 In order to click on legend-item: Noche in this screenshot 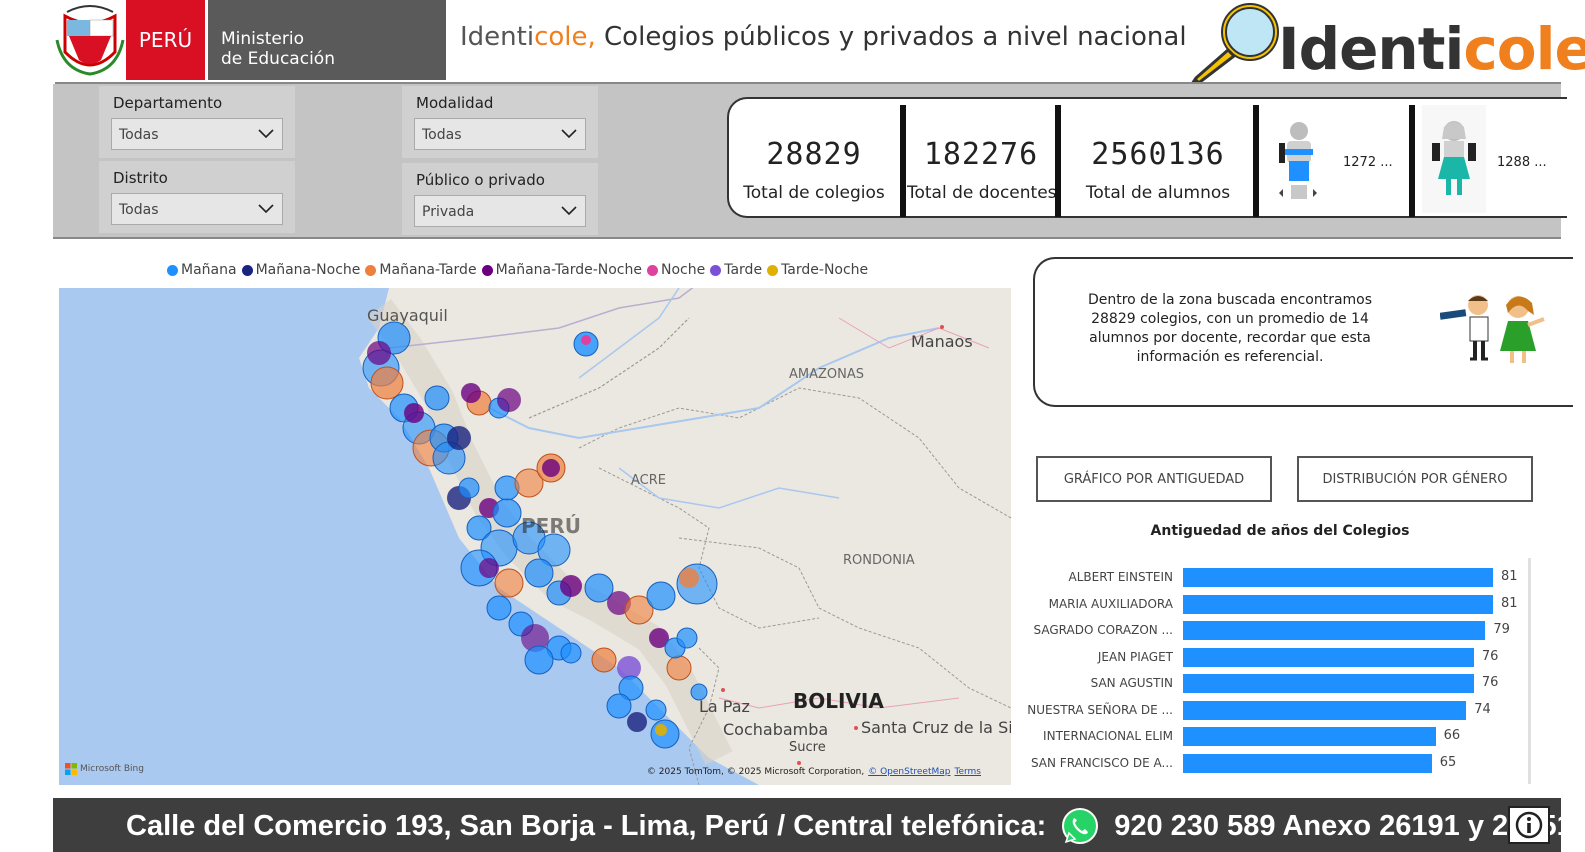, I will do `click(676, 270)`.